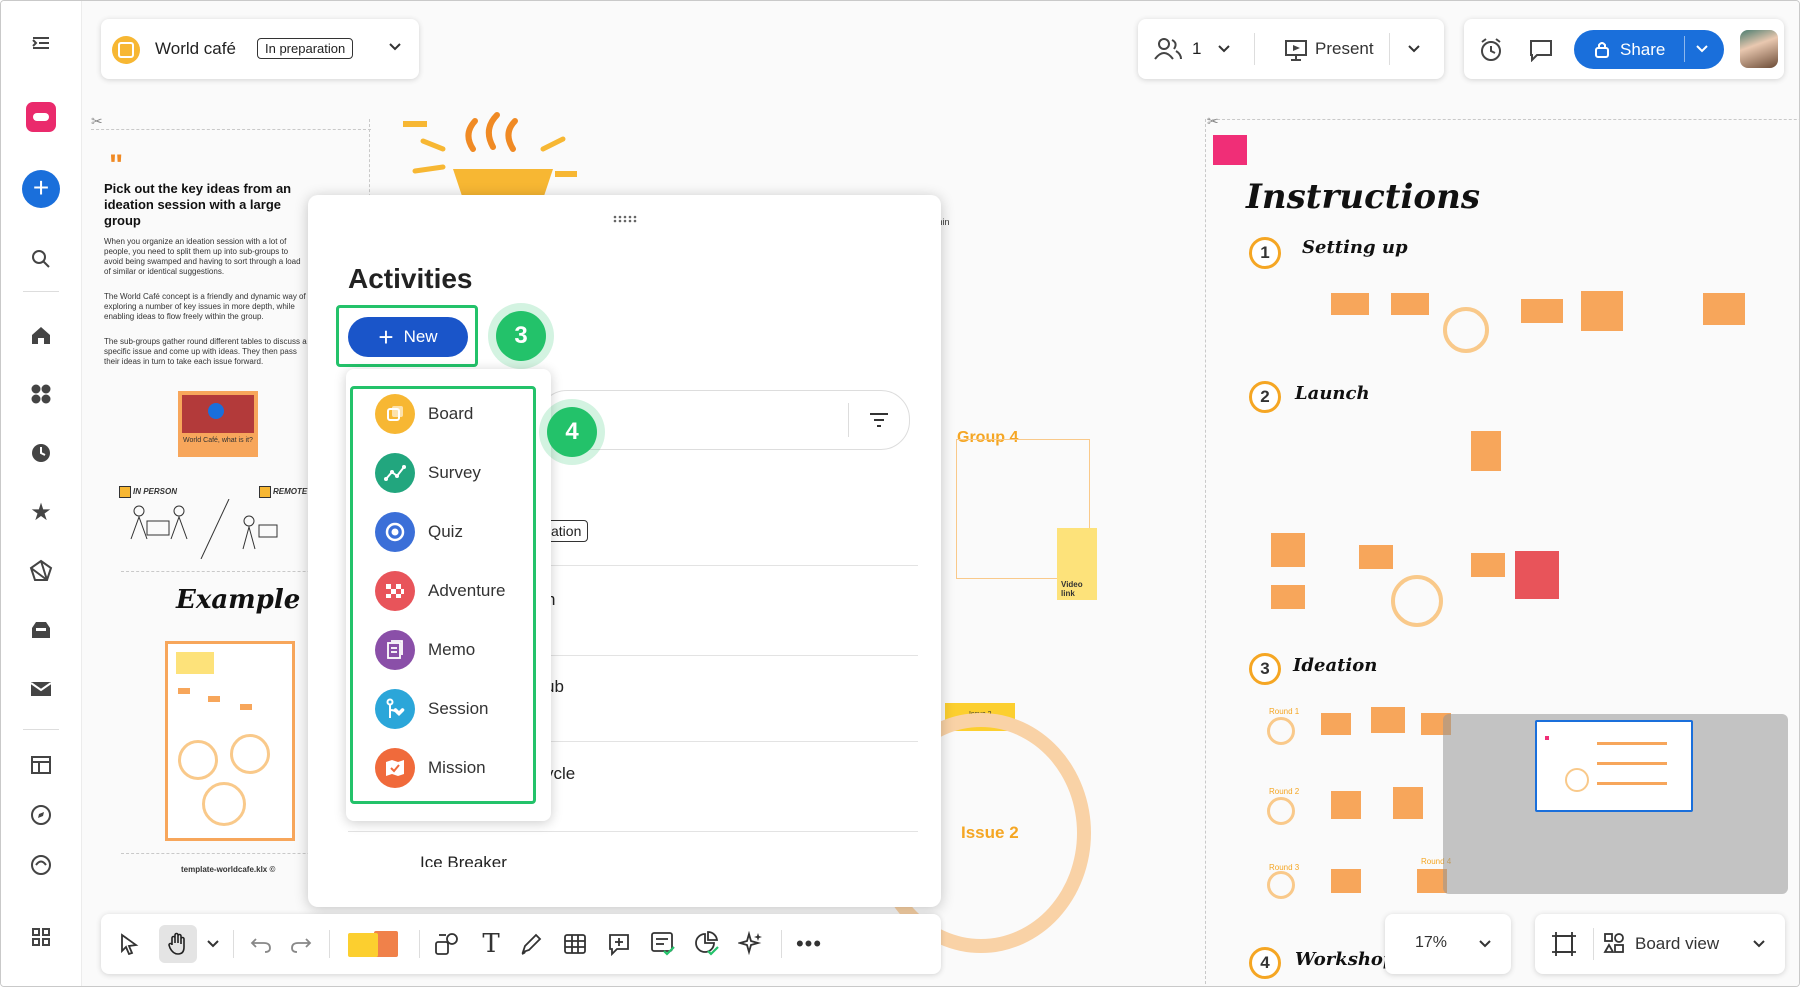  I want to click on fit-frame-icon, so click(1564, 946).